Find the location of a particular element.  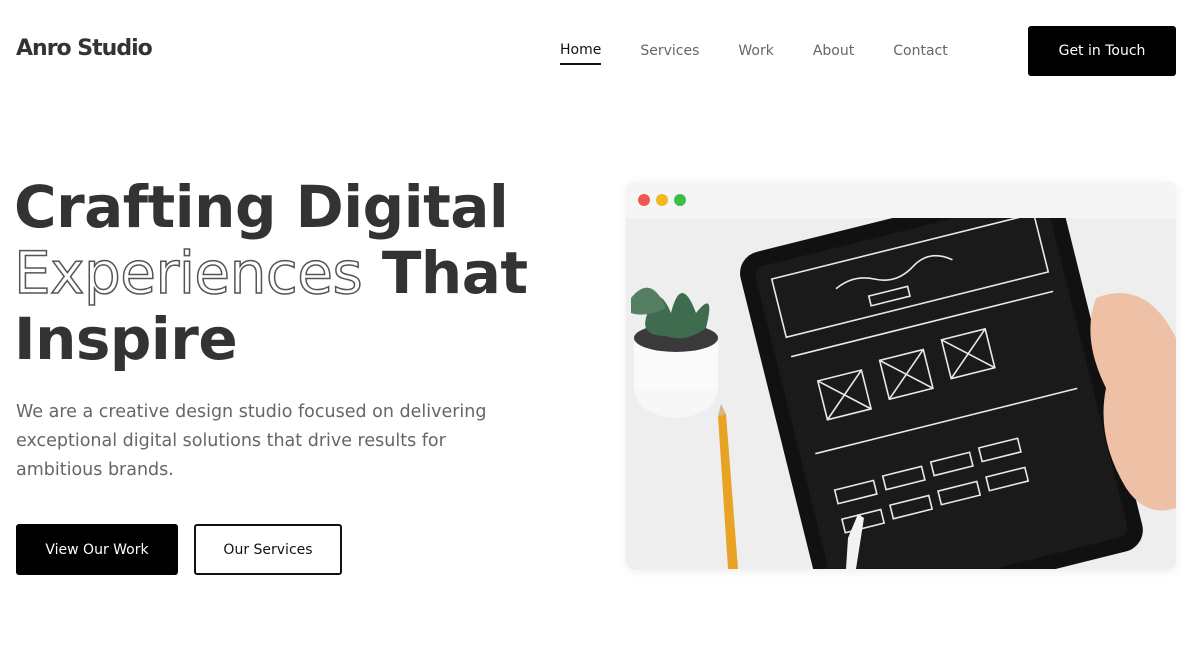

get-in-touch-button: Get in Touch is located at coordinates (1102, 51).